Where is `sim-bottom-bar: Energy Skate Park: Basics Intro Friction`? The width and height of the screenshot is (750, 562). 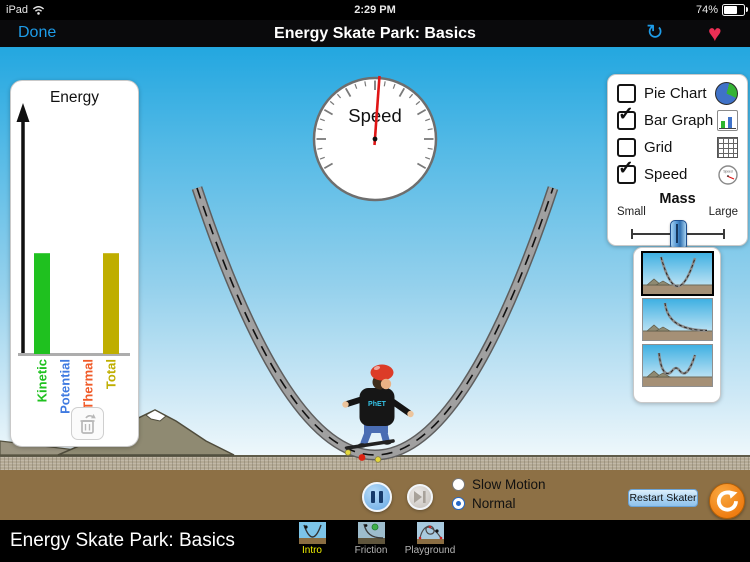
sim-bottom-bar: Energy Skate Park: Basics Intro Friction is located at coordinates (375, 541).